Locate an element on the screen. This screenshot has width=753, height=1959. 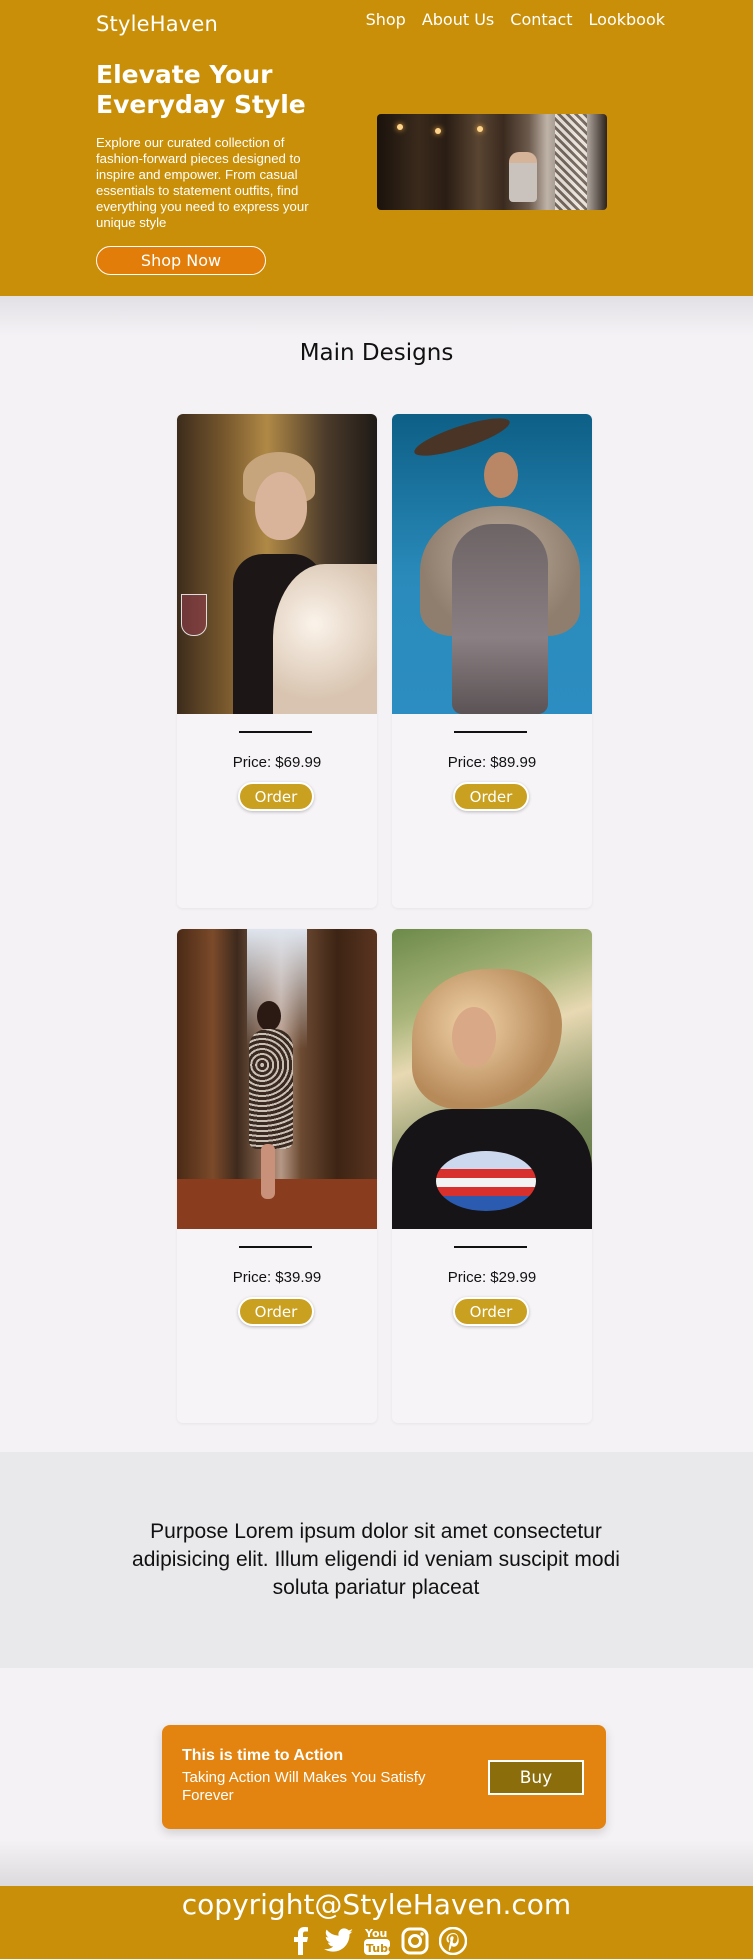
brand-logo: StyleHaven is located at coordinates (157, 24).